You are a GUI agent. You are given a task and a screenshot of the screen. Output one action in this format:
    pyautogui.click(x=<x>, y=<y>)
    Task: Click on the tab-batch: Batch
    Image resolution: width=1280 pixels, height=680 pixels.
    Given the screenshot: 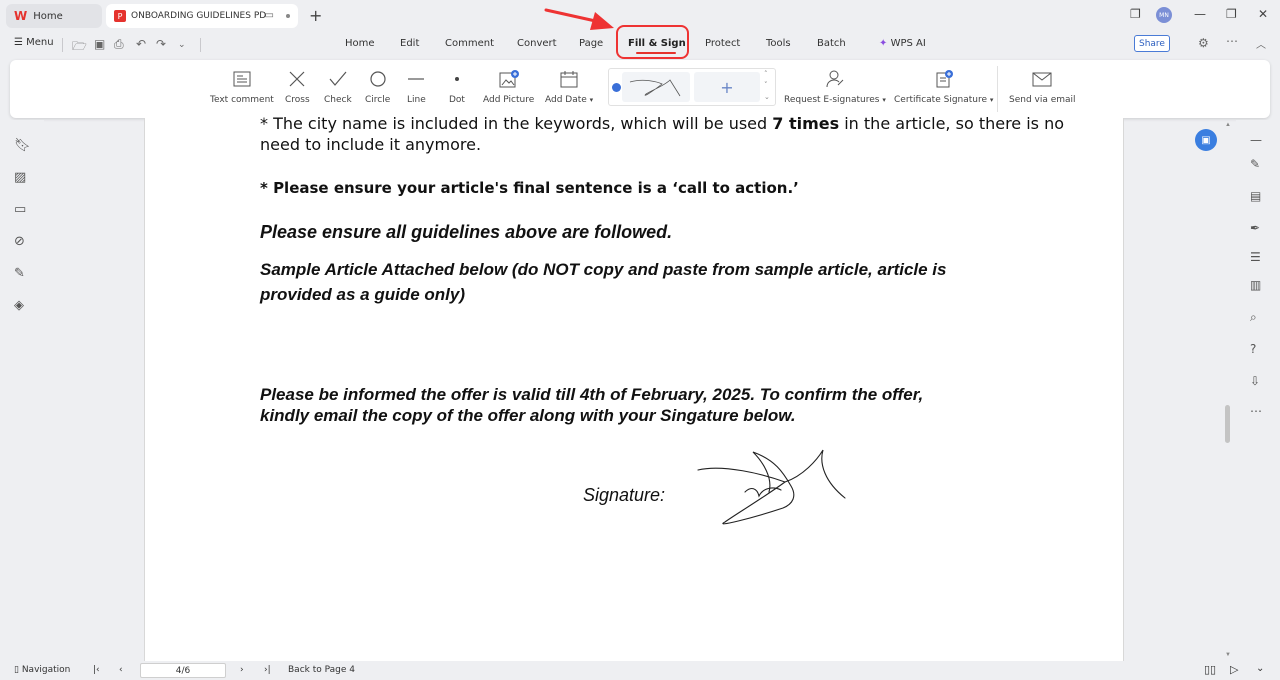 What is the action you would take?
    pyautogui.click(x=831, y=43)
    